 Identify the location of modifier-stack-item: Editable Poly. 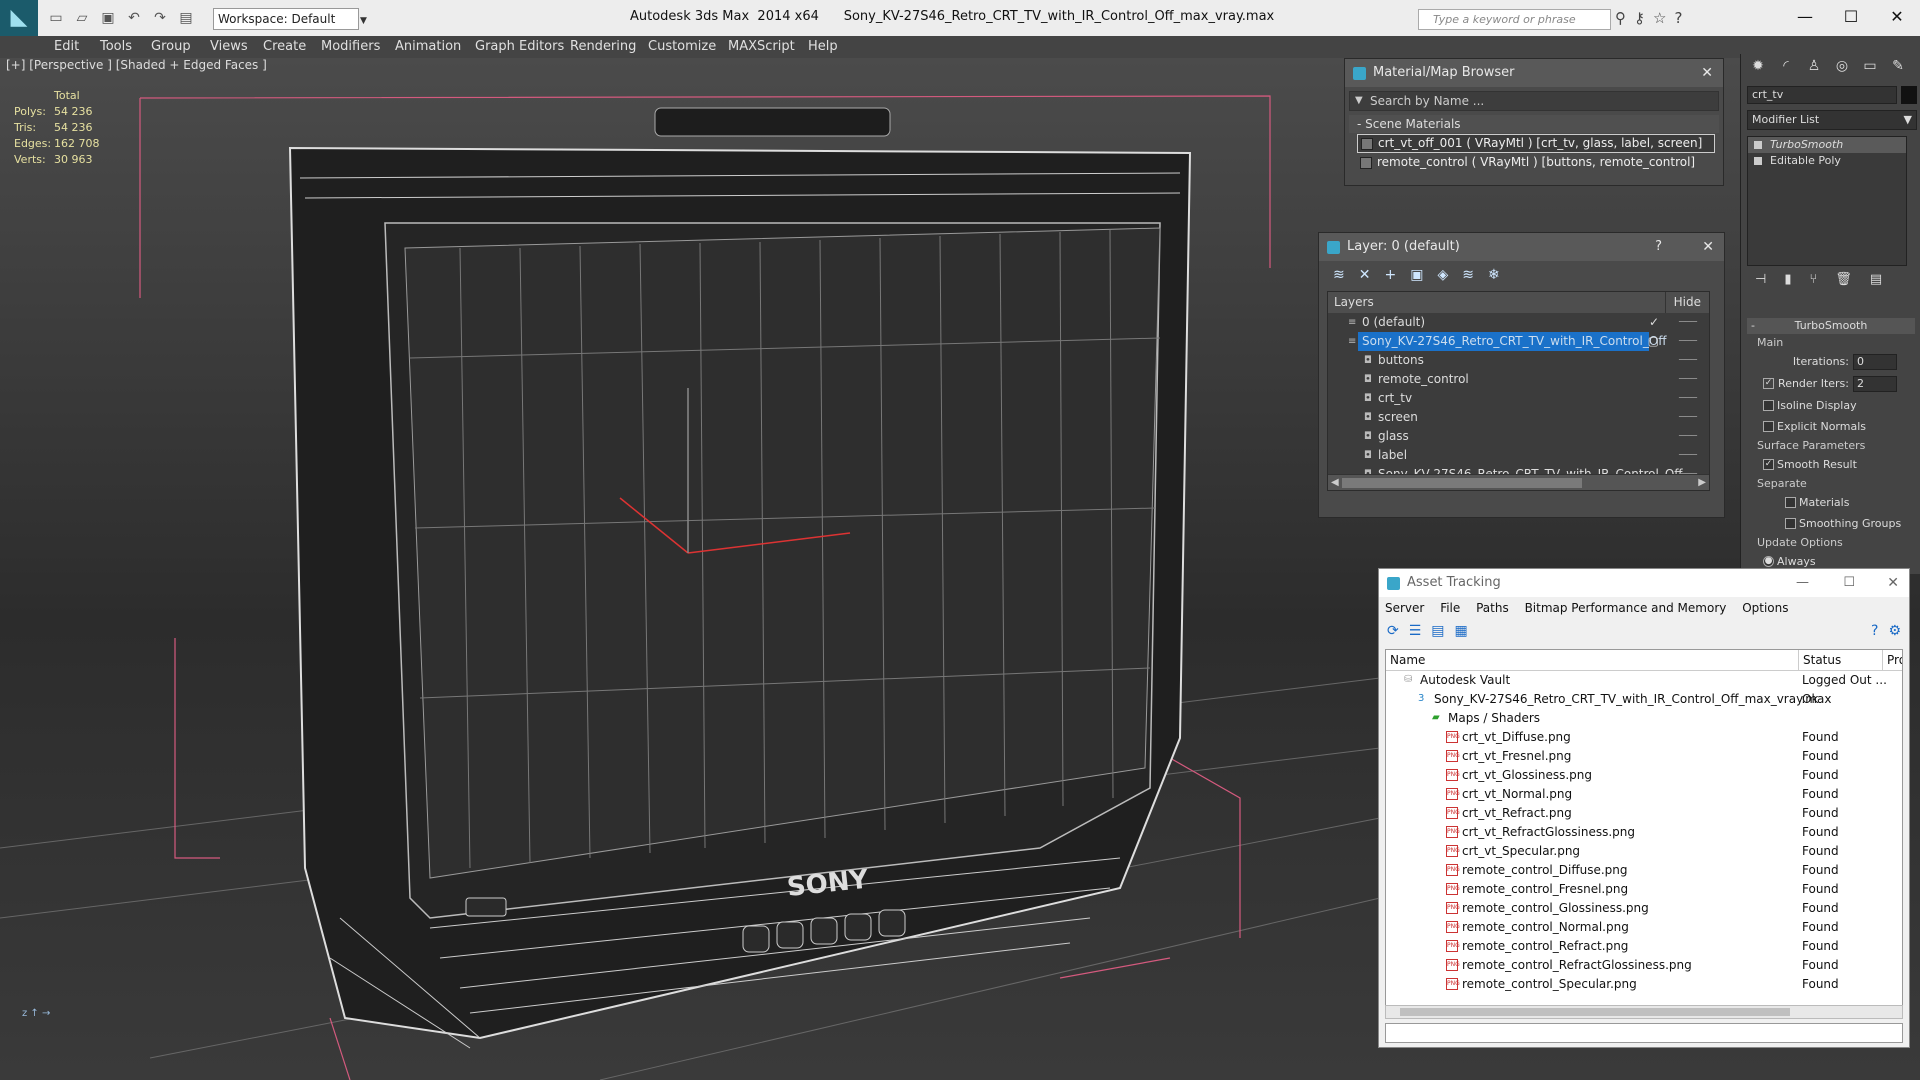
(1827, 161).